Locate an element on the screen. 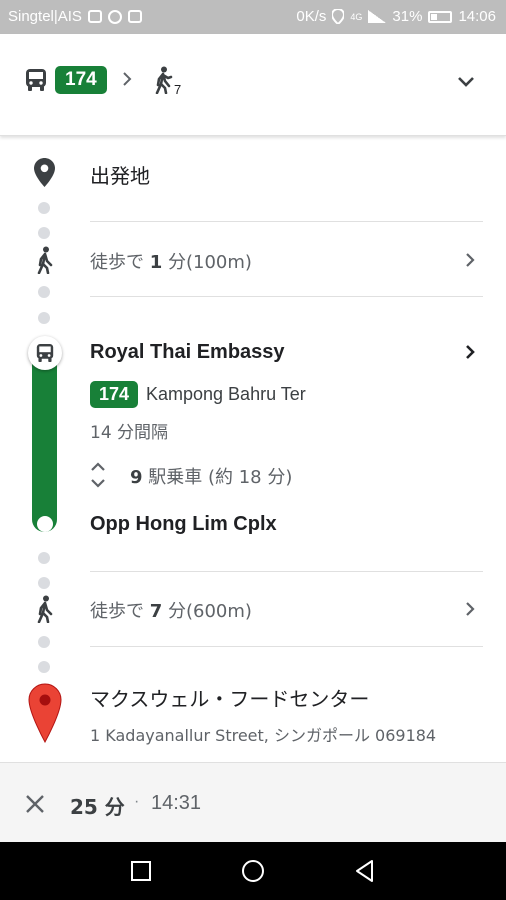 The image size is (506, 900). ride-stops-text: 9 駅乗車 (約 18 分) is located at coordinates (211, 476).